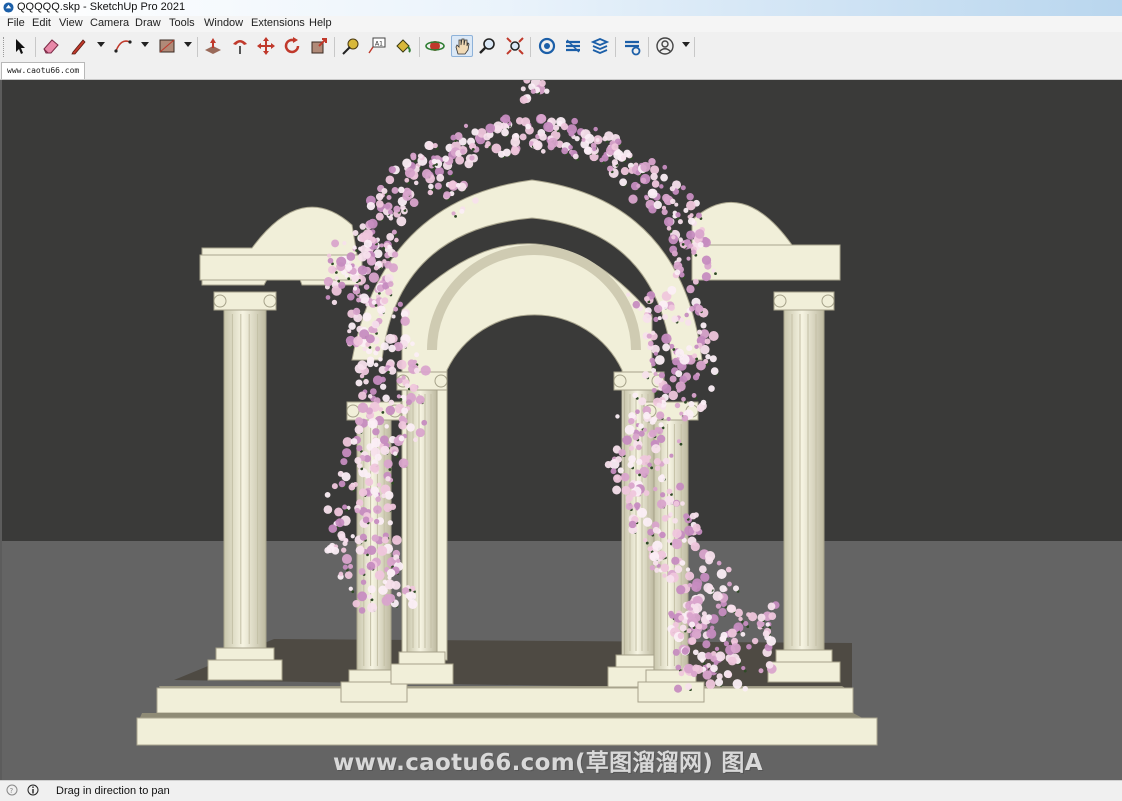 This screenshot has height=801, width=1122. What do you see at coordinates (403, 46) in the screenshot?
I see `paint-bucket-icon` at bounding box center [403, 46].